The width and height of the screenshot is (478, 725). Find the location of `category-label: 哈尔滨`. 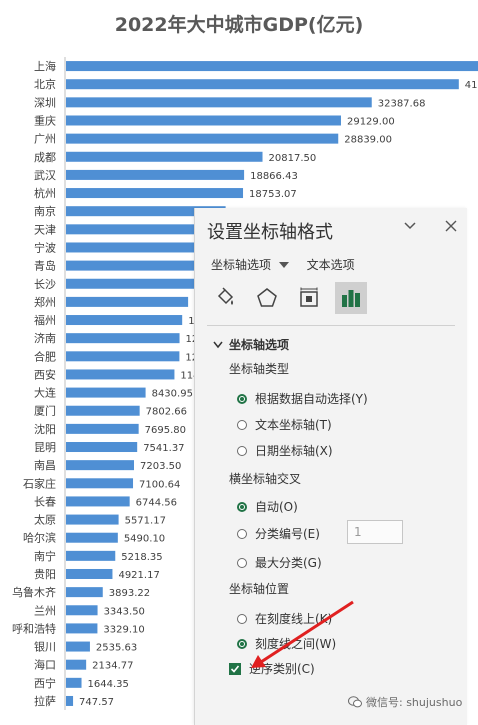

category-label: 哈尔滨 is located at coordinates (39, 538).